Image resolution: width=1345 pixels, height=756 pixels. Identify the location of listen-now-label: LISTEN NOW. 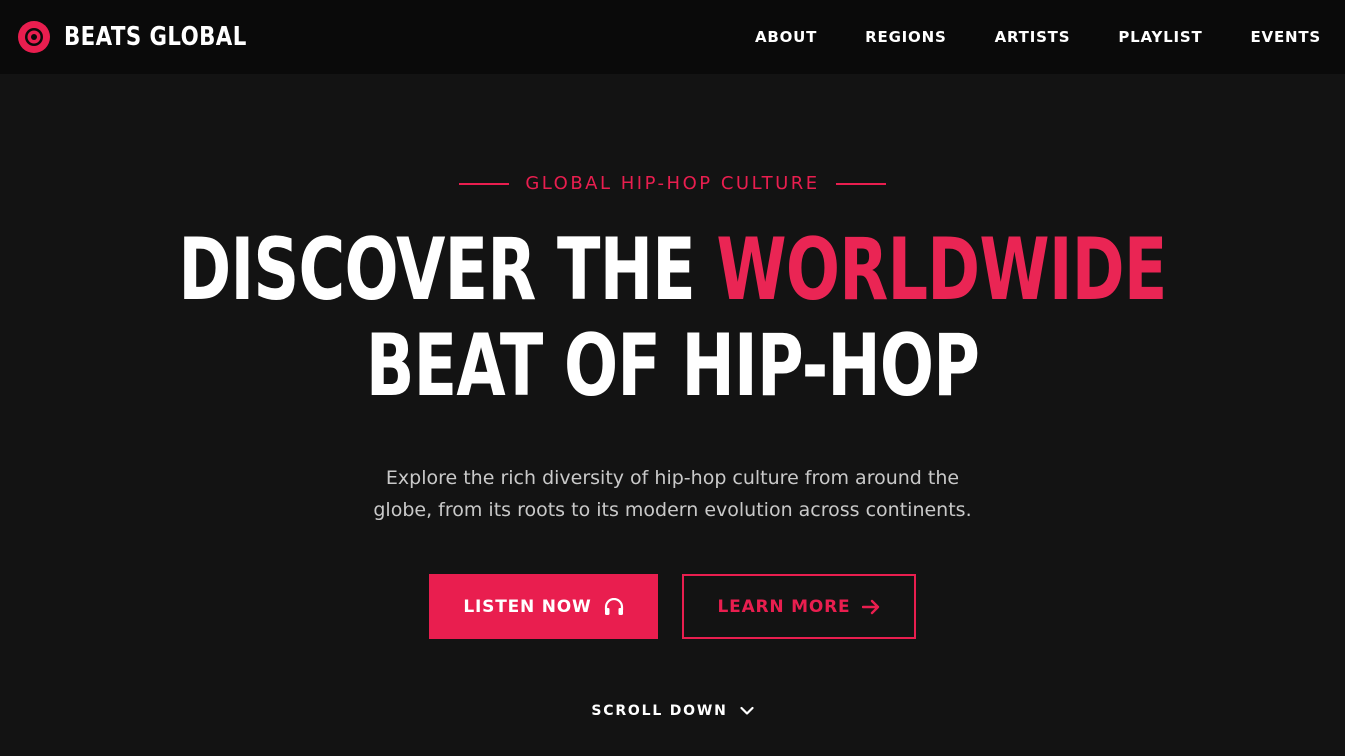
(527, 606).